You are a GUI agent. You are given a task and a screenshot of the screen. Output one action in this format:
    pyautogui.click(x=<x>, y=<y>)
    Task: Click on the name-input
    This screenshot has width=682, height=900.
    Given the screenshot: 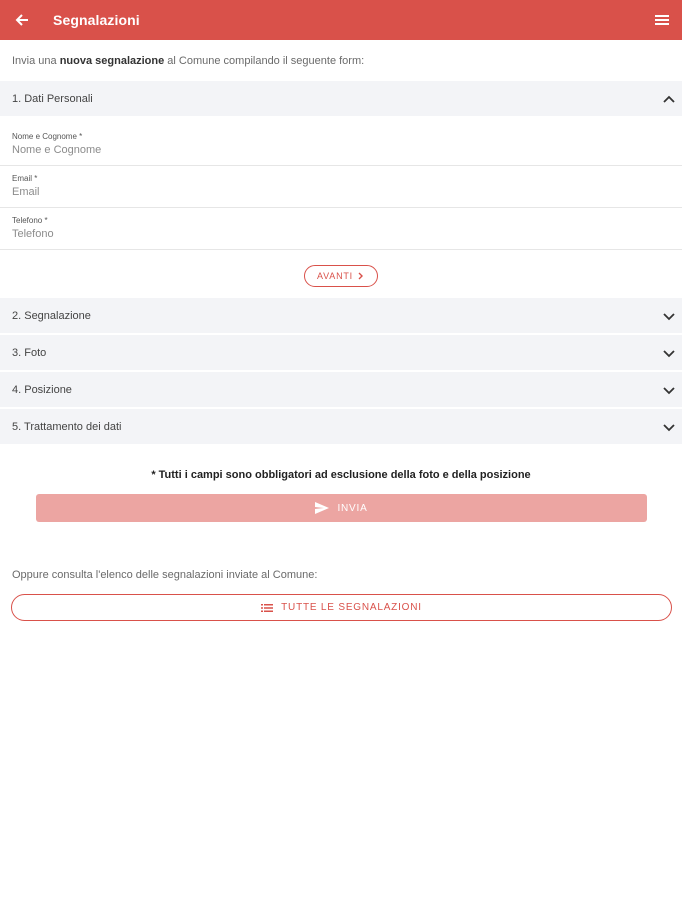 What is the action you would take?
    pyautogui.click(x=332, y=150)
    